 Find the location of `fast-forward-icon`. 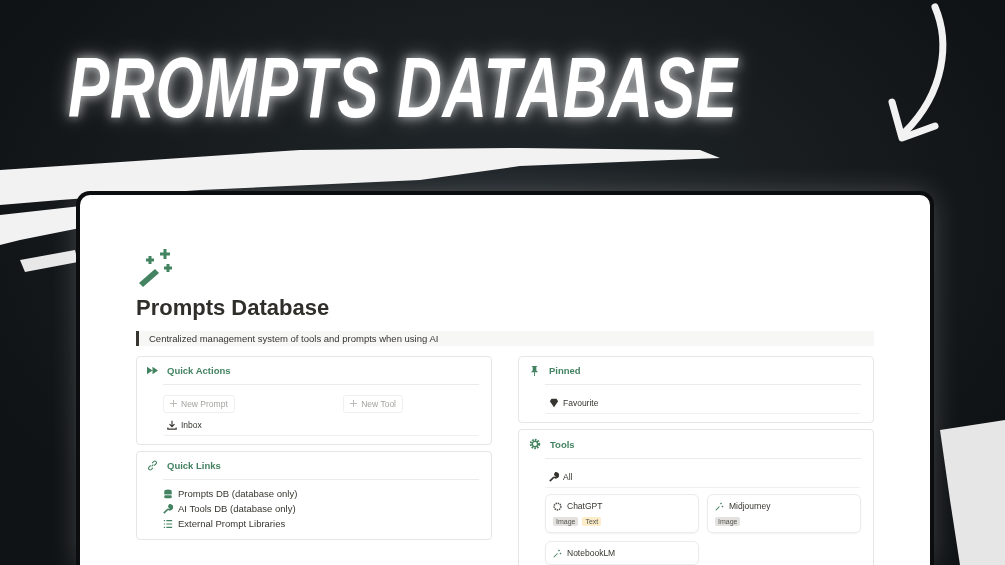

fast-forward-icon is located at coordinates (152, 370).